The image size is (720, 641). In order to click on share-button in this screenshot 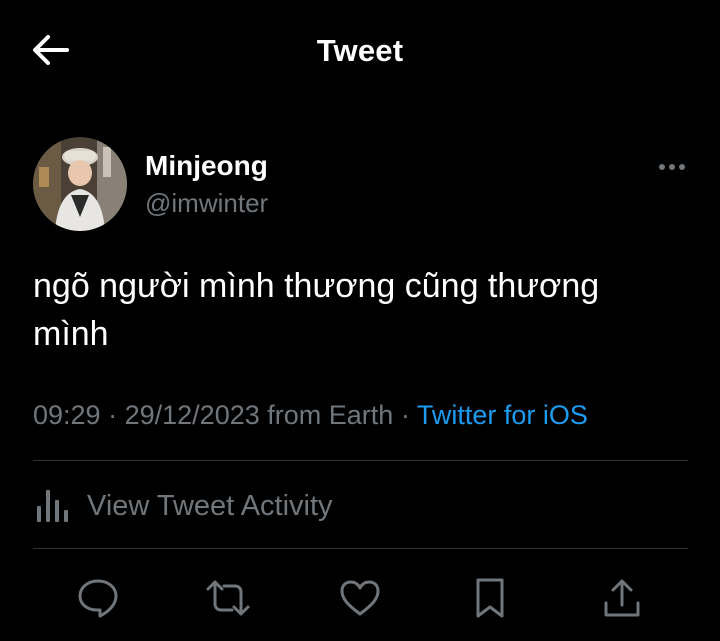, I will do `click(622, 600)`.